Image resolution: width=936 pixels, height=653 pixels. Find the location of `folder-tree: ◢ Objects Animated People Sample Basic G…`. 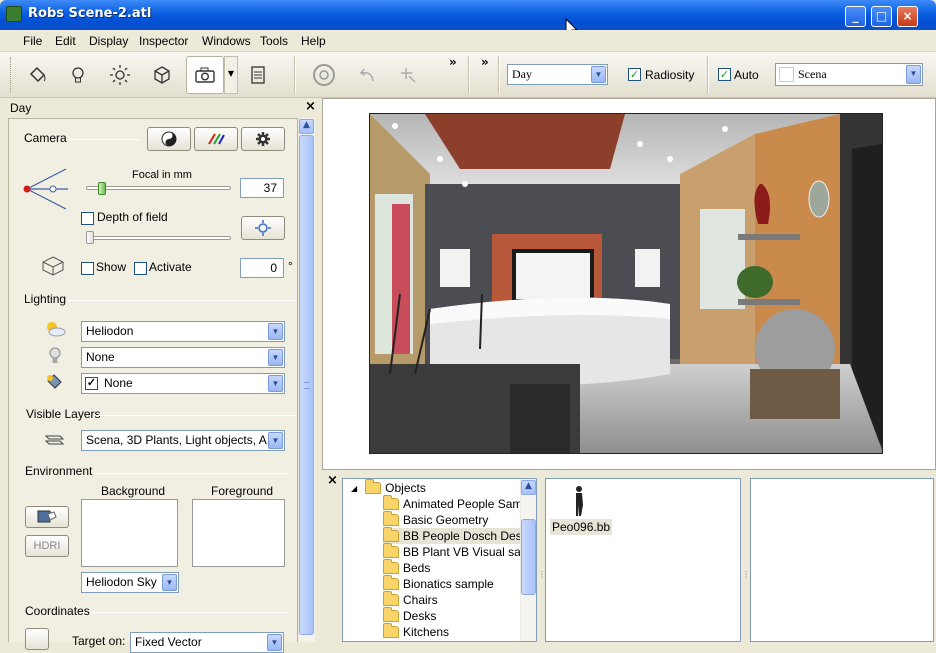

folder-tree: ◢ Objects Animated People Sample Basic G… is located at coordinates (439, 560).